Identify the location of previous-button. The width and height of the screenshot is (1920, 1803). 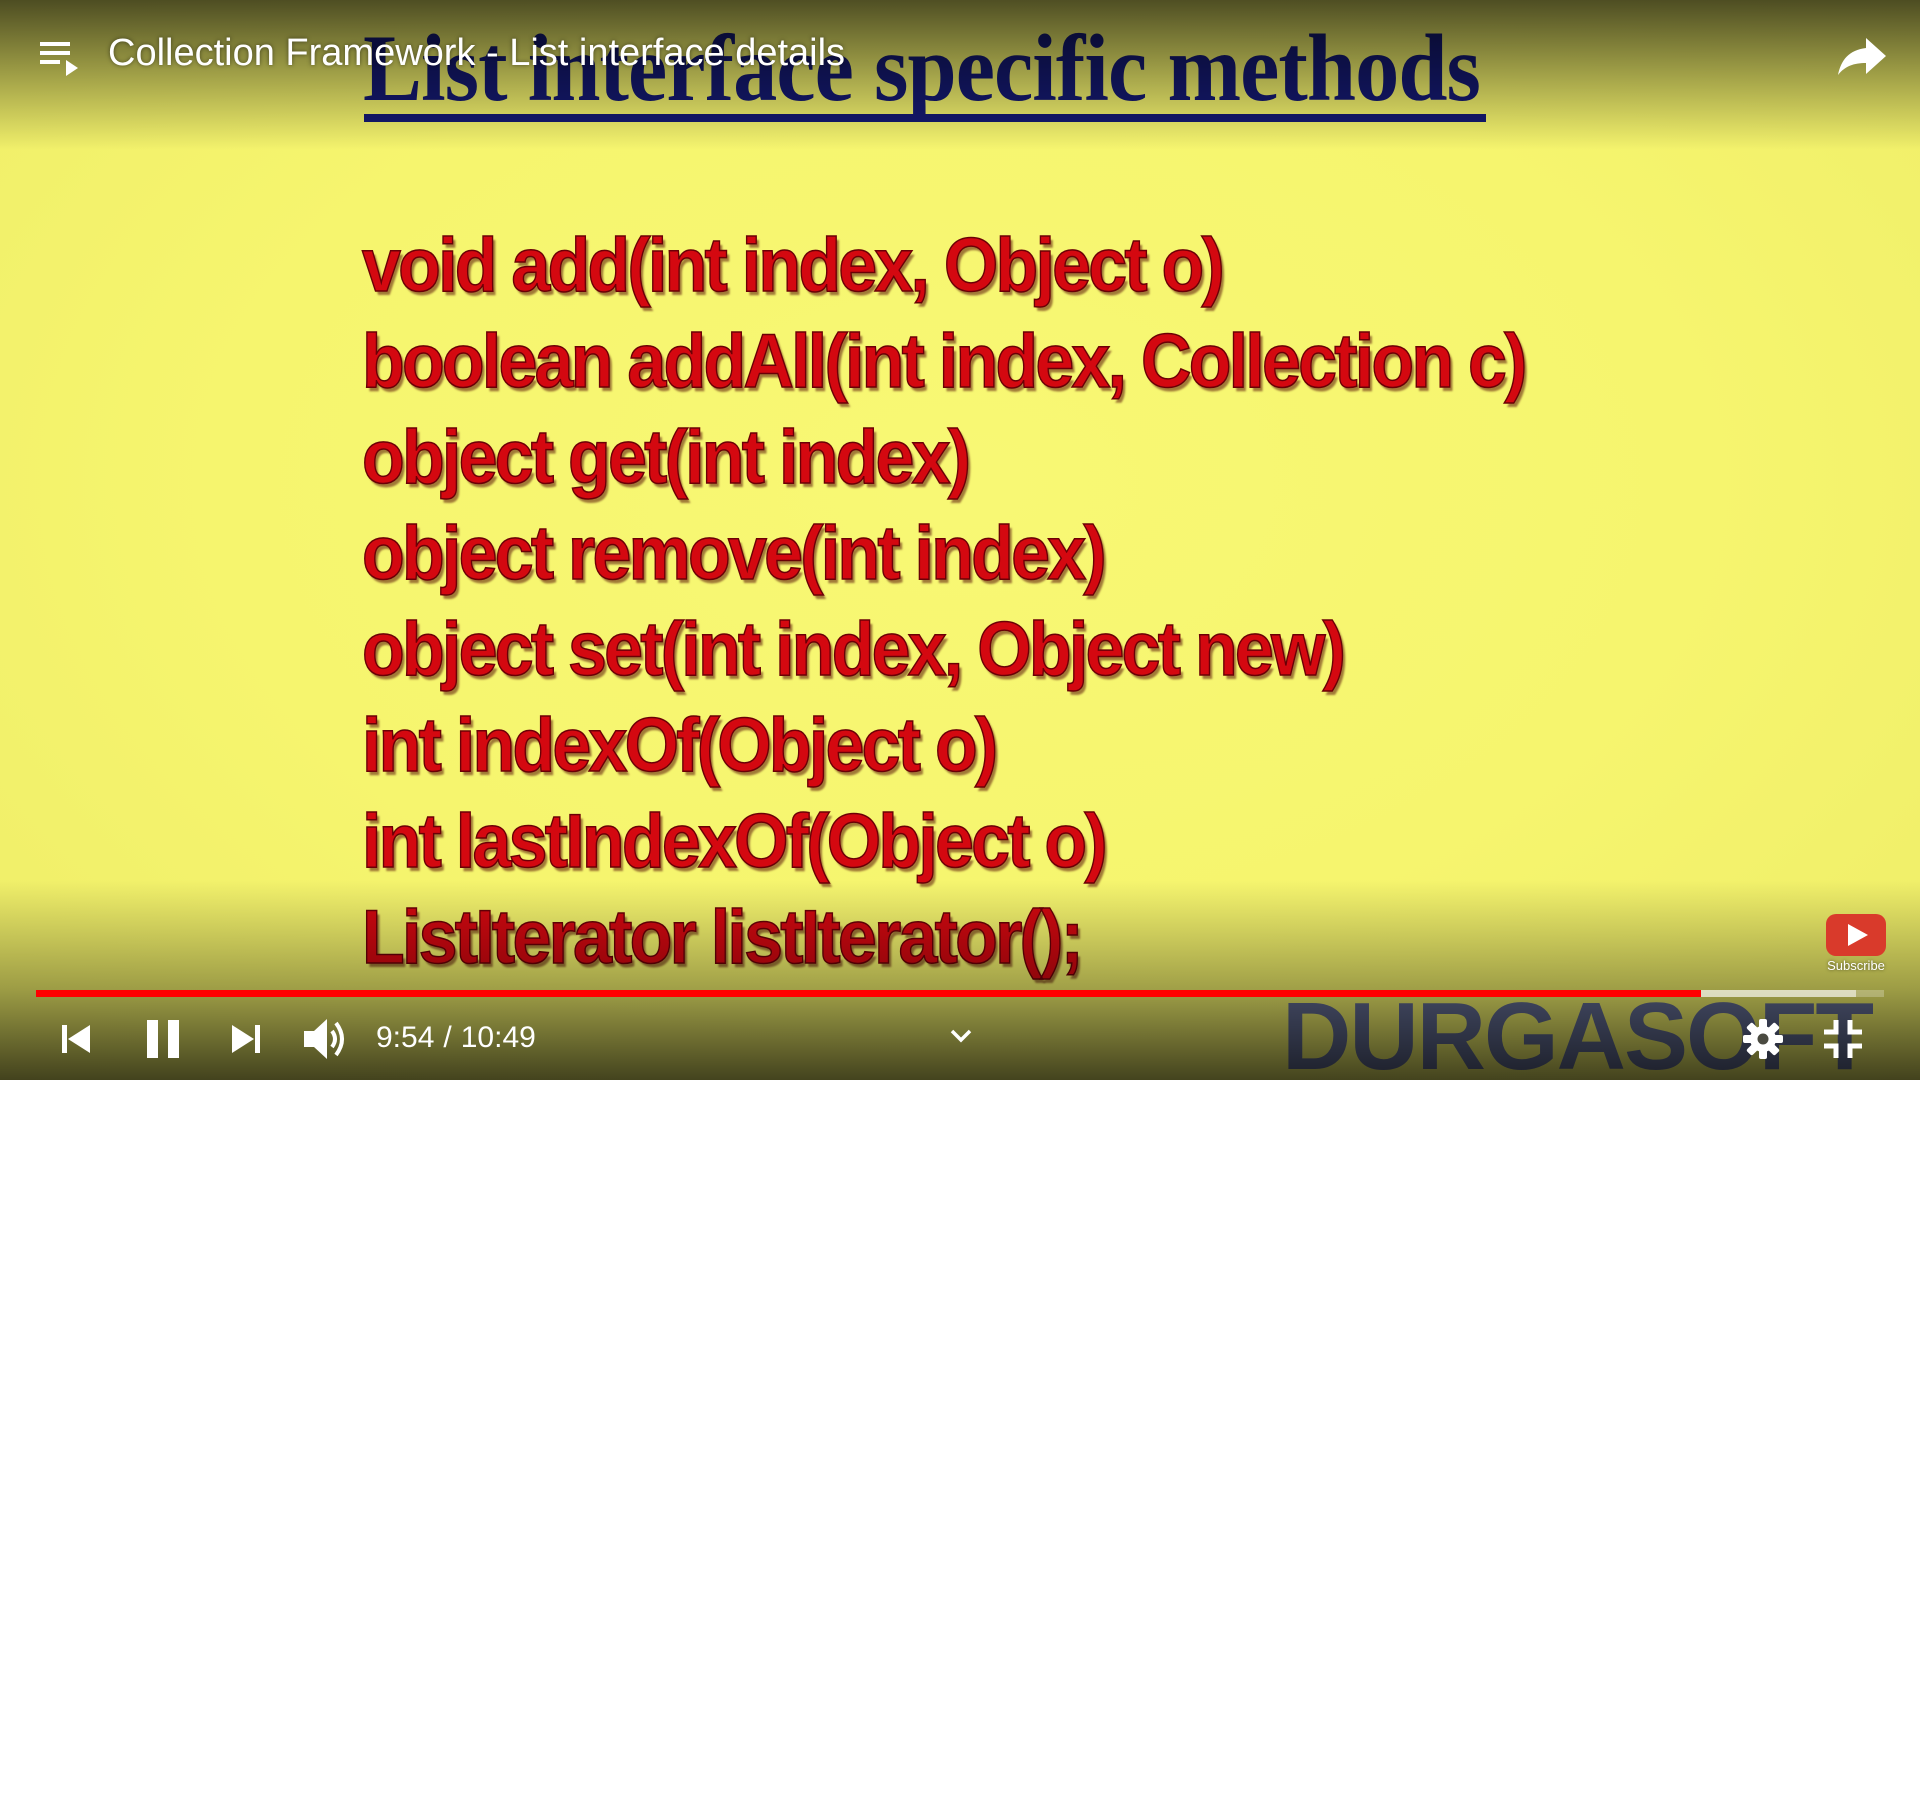
(76, 1039).